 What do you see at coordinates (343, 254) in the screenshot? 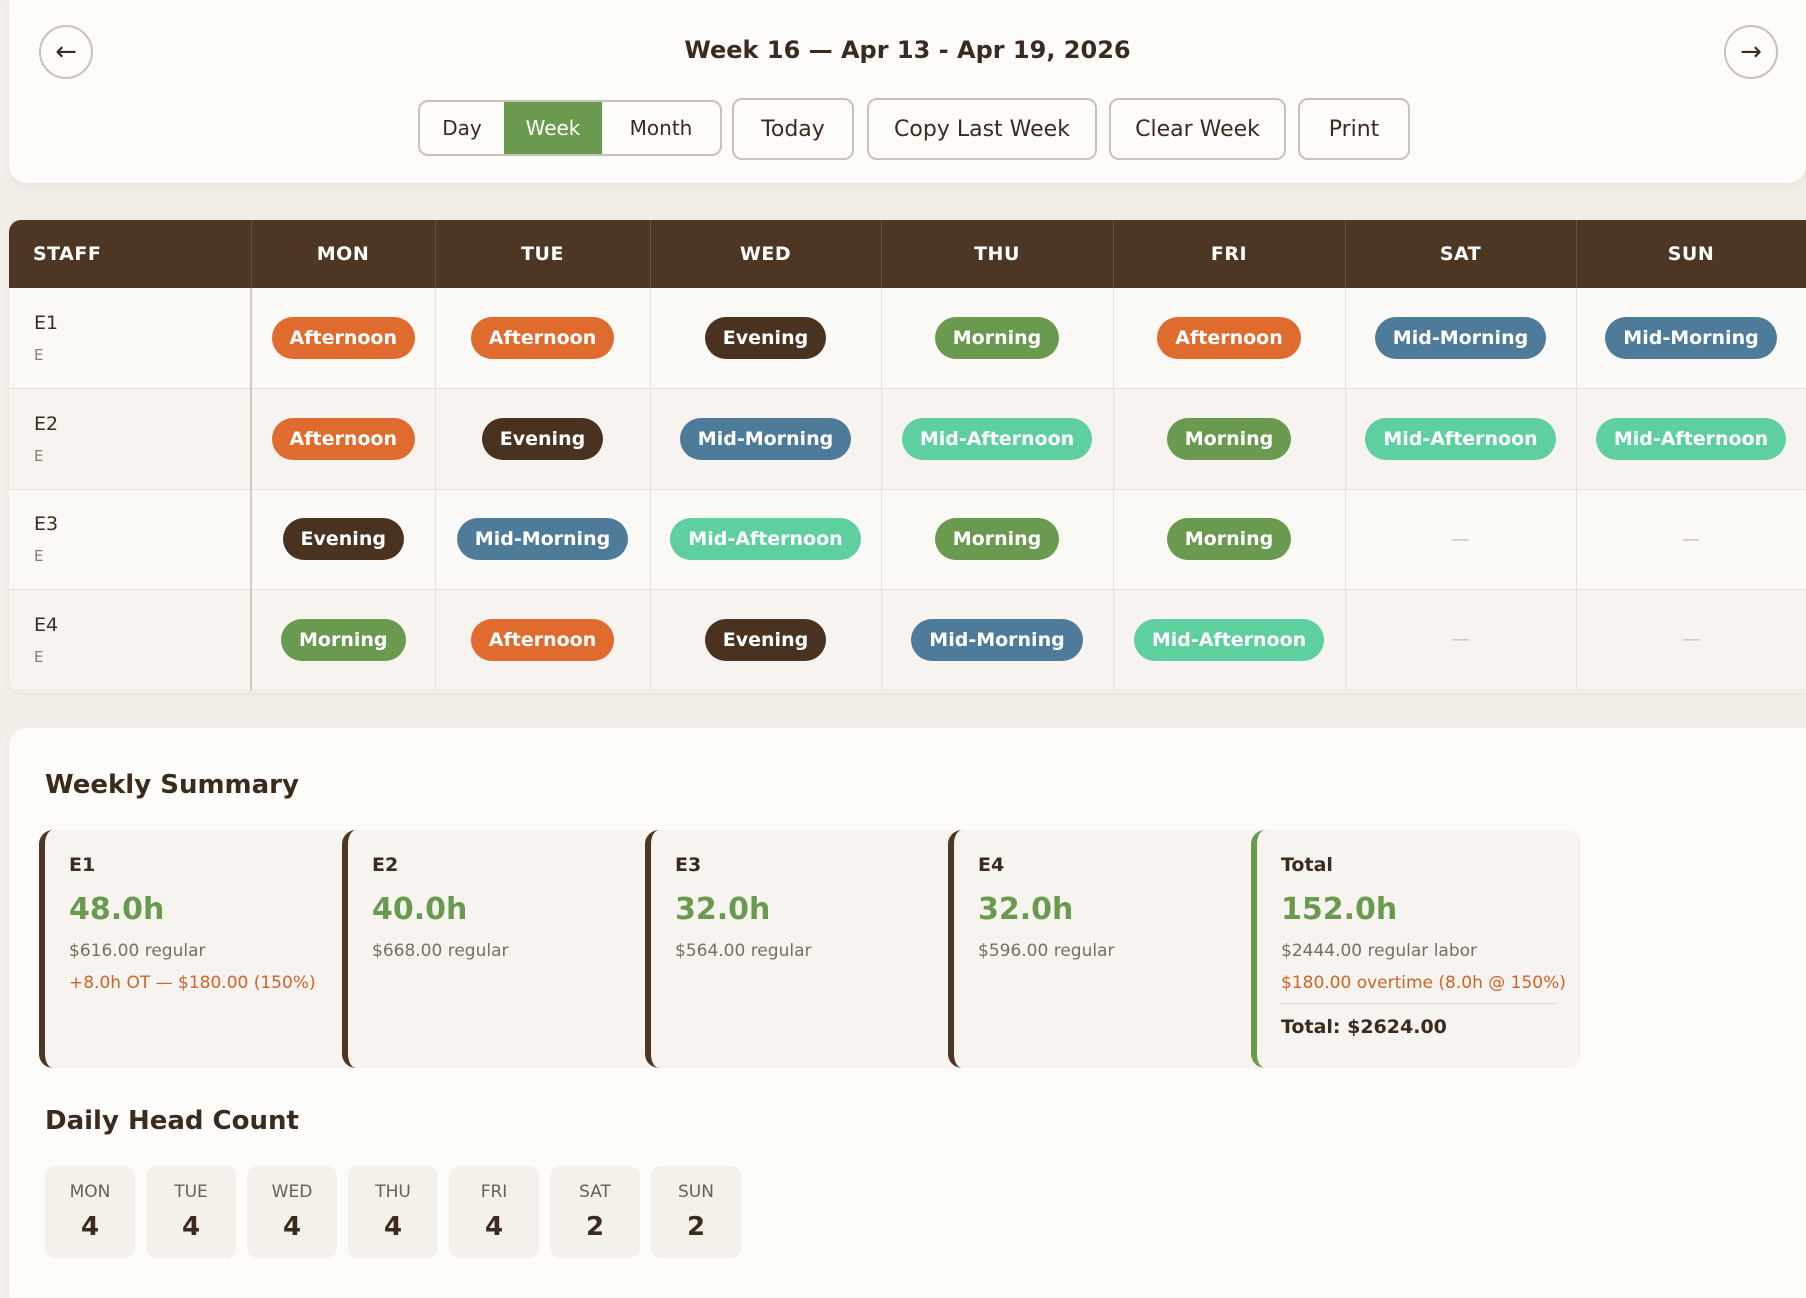
I see `day-header-mon: MON` at bounding box center [343, 254].